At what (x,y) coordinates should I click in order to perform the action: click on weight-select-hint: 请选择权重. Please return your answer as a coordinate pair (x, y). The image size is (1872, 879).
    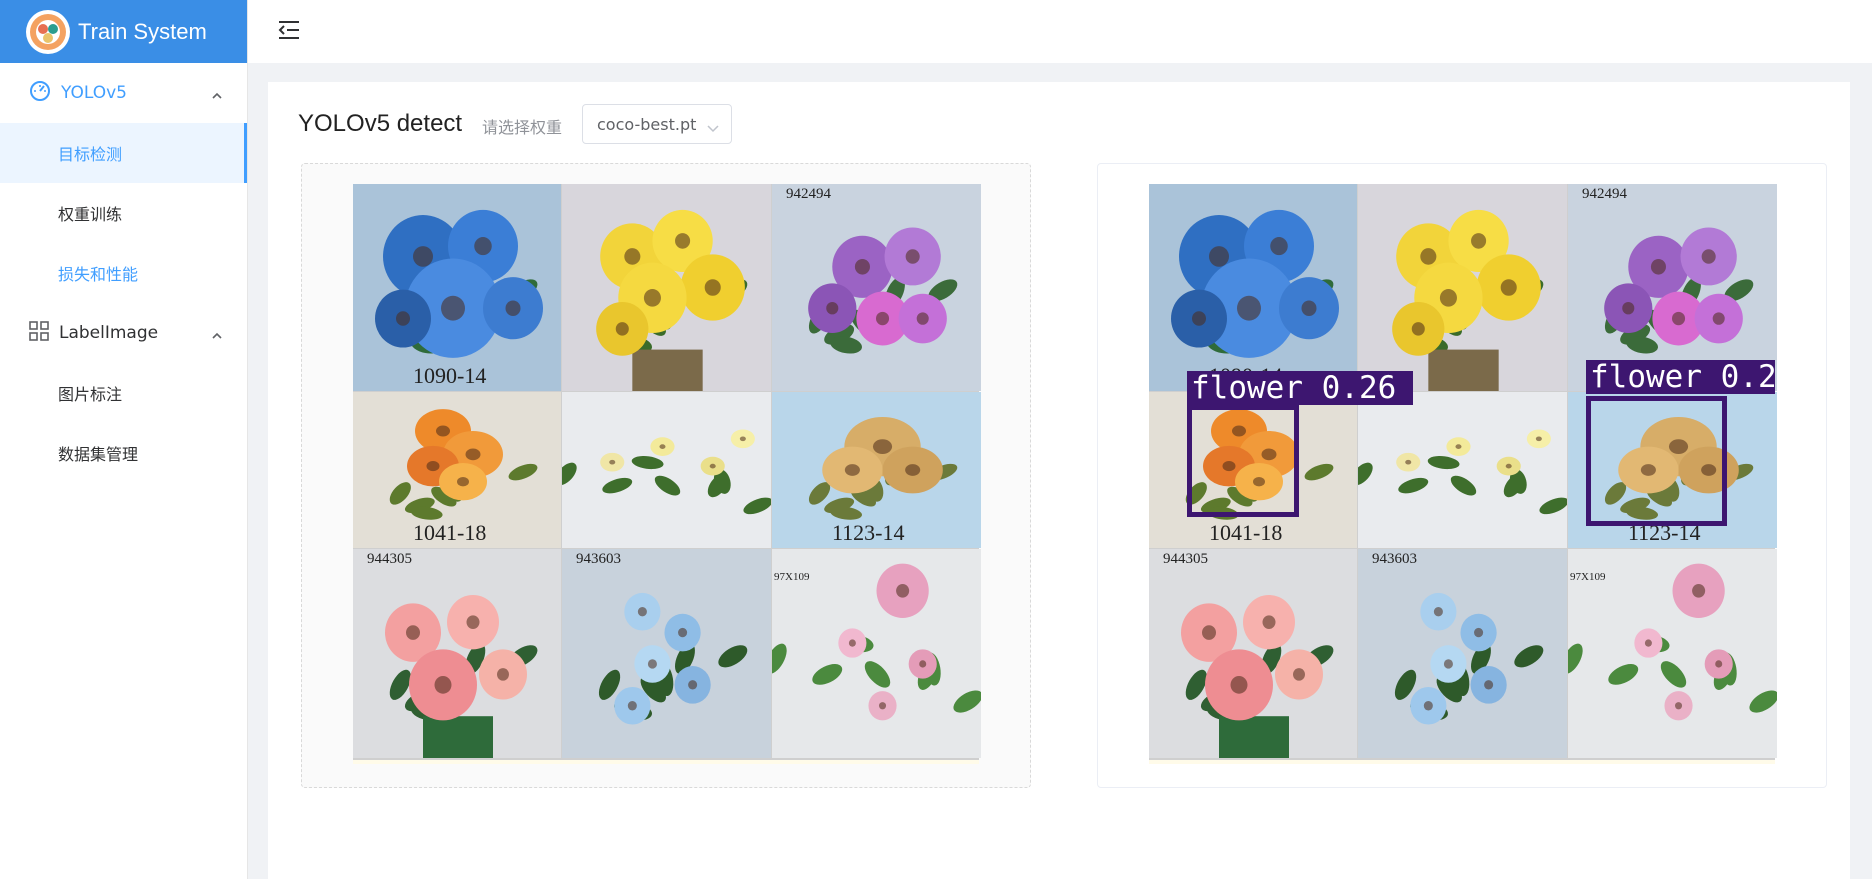
    Looking at the image, I should click on (522, 127).